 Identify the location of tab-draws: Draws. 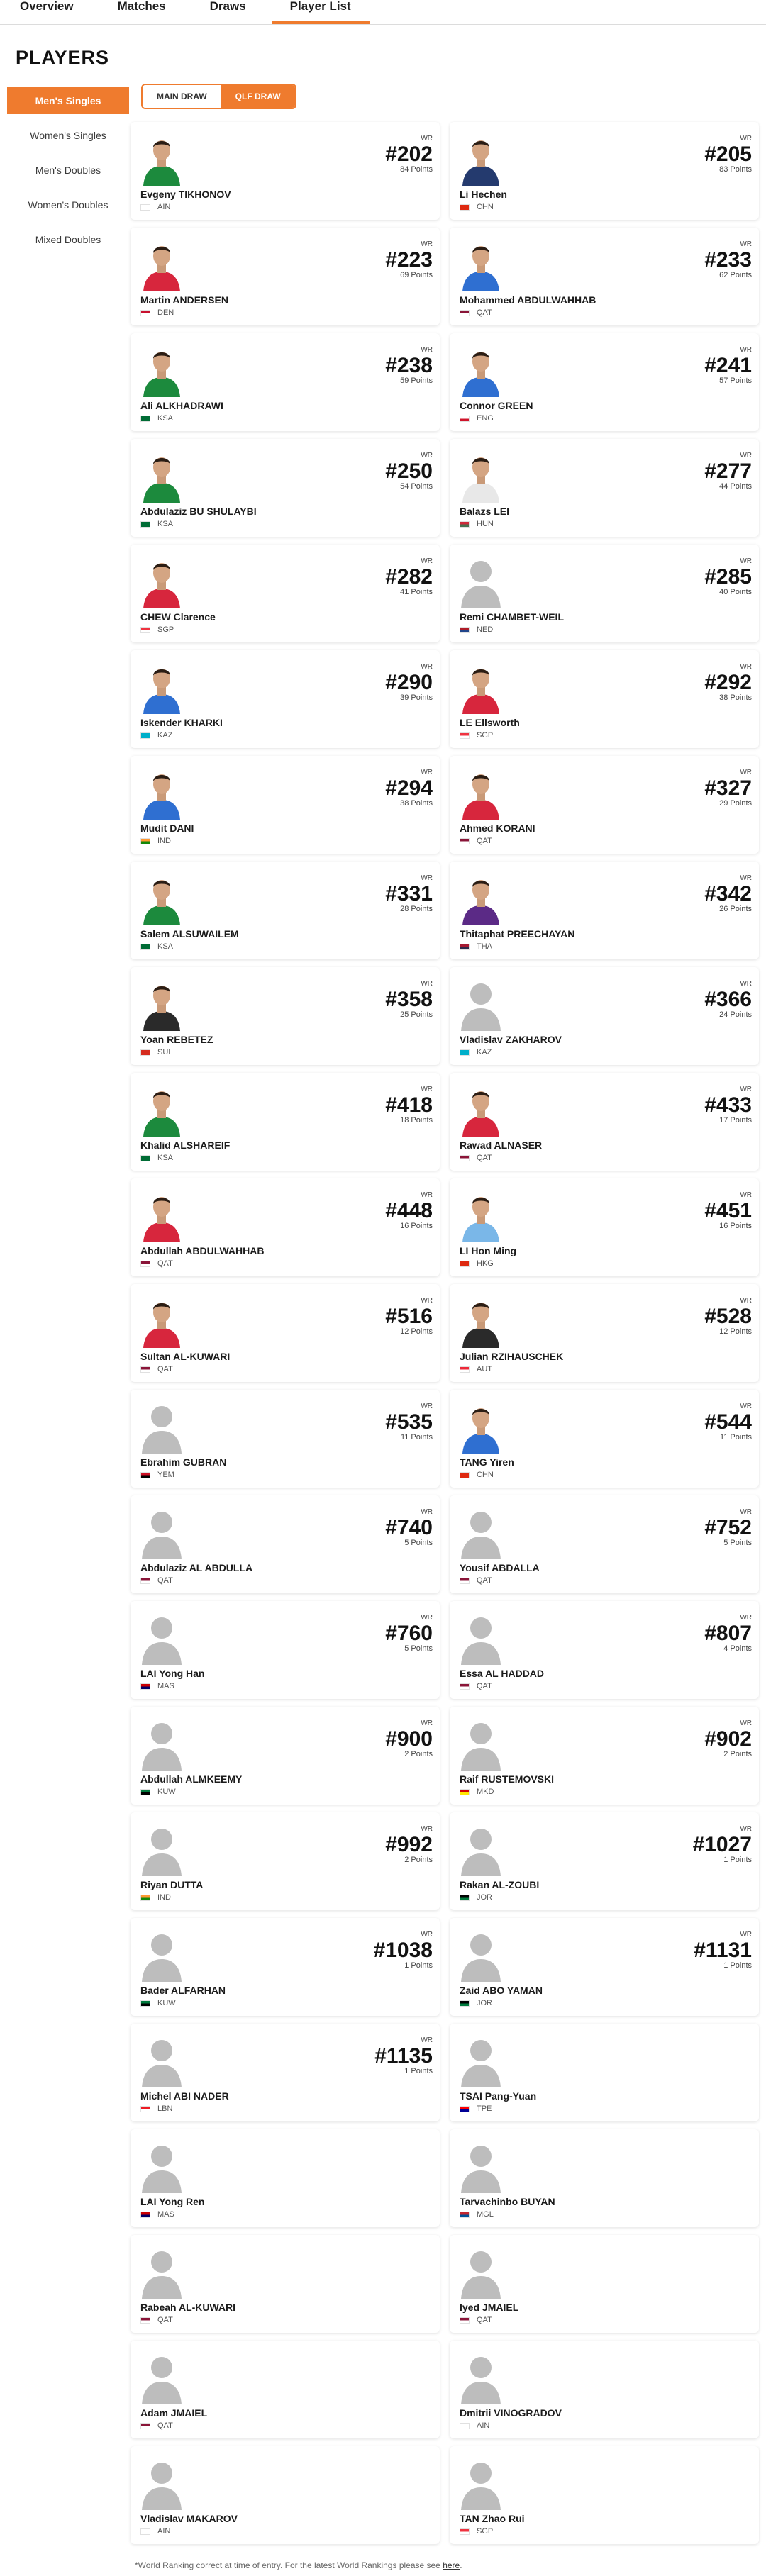
(228, 12).